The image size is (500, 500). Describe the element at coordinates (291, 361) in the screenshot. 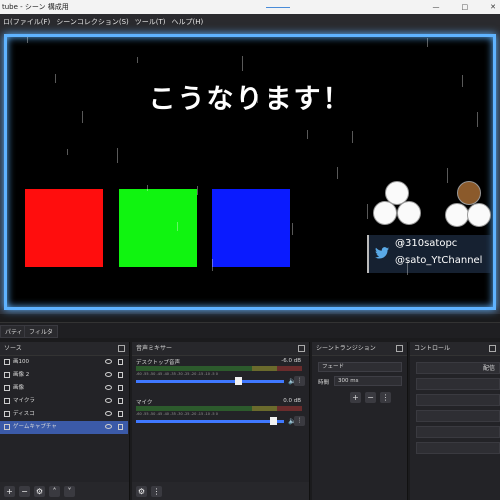

I see `channel-db: -6.0 dB` at that location.